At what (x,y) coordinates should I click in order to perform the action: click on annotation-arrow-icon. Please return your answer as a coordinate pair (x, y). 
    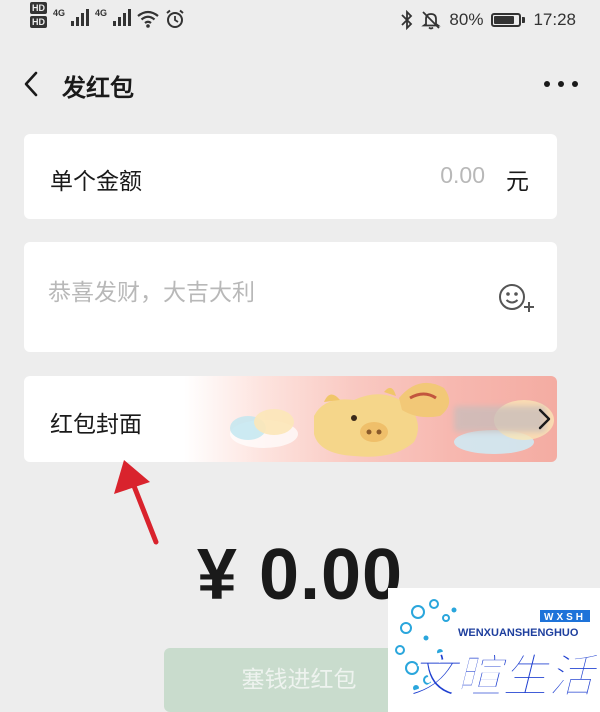
    Looking at the image, I should click on (136, 502).